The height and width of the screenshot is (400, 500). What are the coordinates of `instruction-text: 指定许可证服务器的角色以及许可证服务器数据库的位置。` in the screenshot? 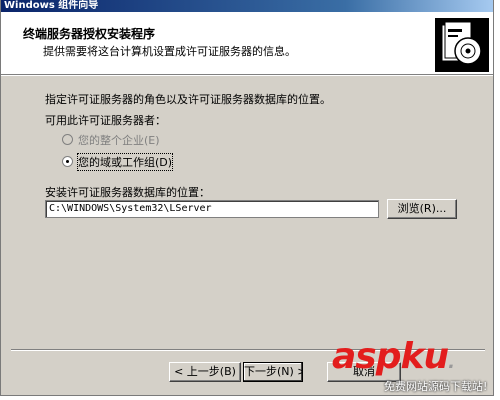 It's located at (188, 99).